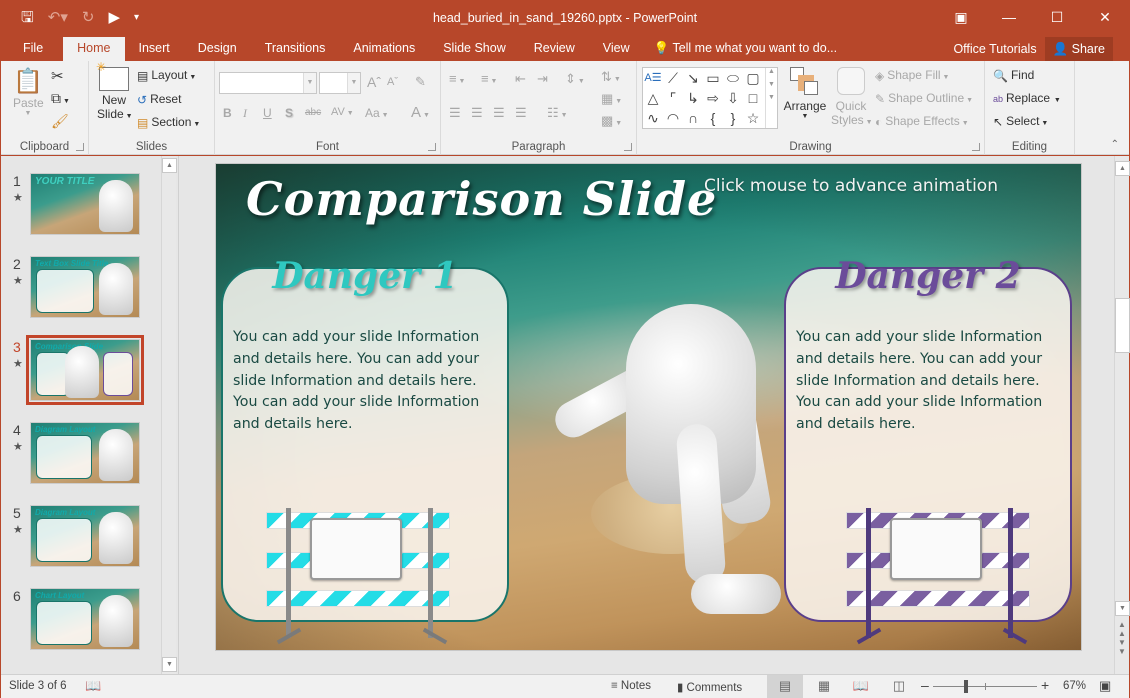 This screenshot has width=1130, height=698. I want to click on notes-button: ≡ Notes, so click(631, 686).